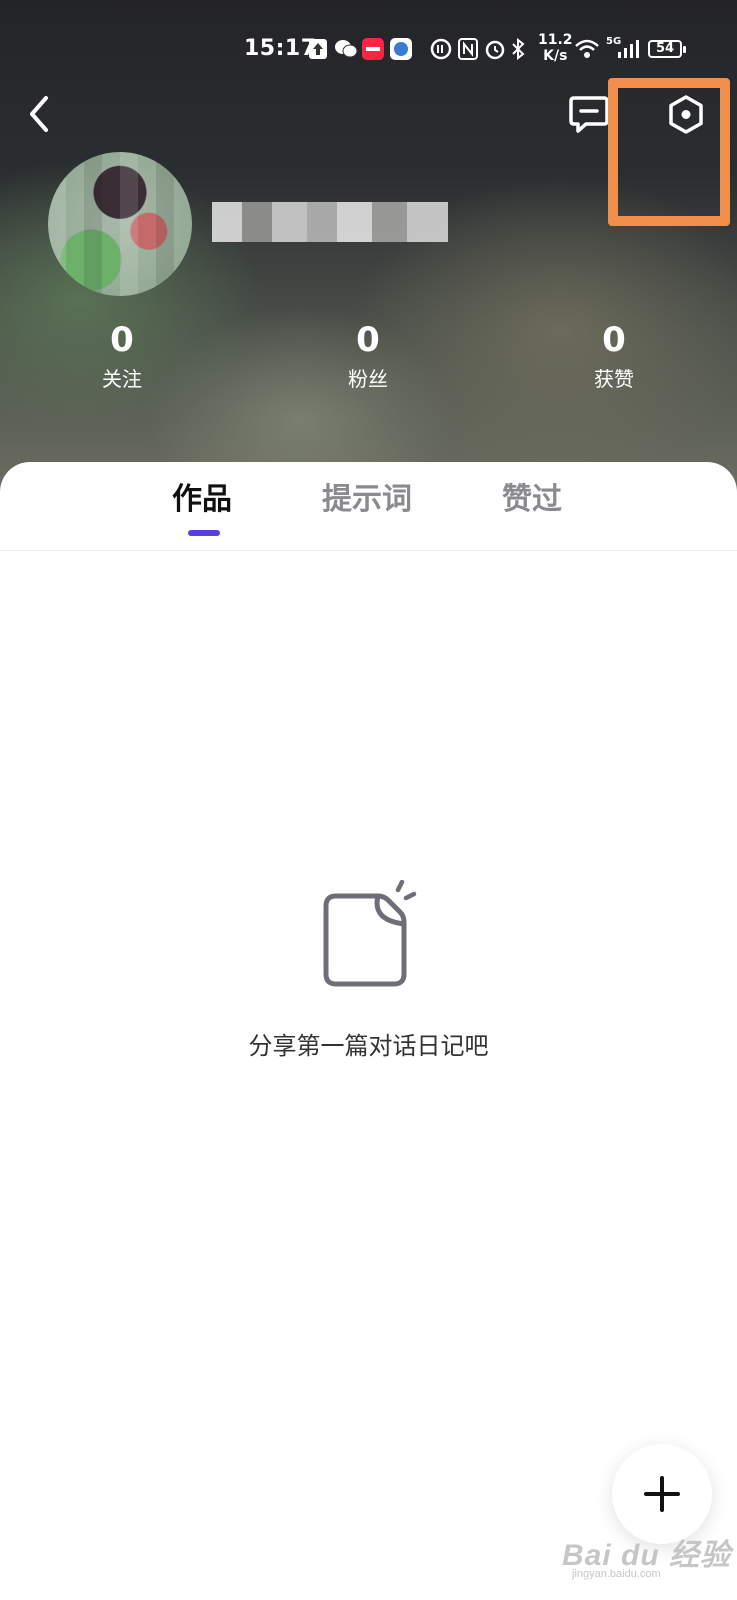  I want to click on stat-following: 0 关注, so click(122, 356).